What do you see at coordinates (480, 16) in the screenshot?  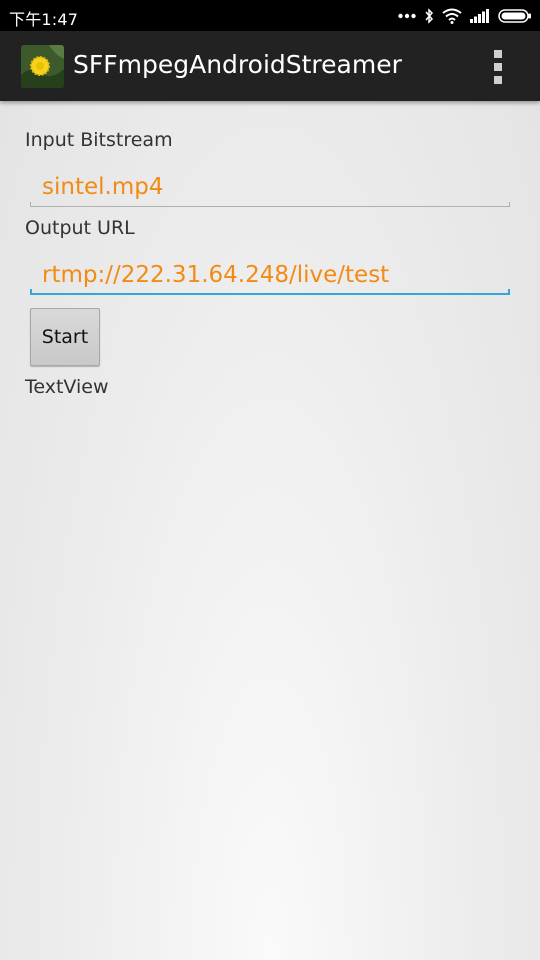 I see `signal-icon` at bounding box center [480, 16].